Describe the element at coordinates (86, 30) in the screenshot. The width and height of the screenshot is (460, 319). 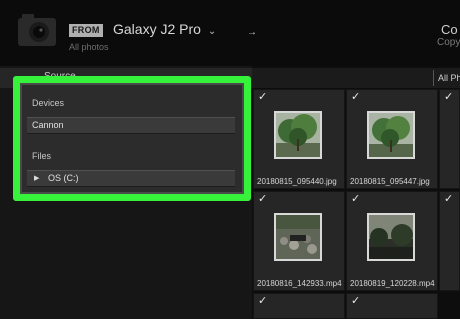
I see `from-badge: FROM` at that location.